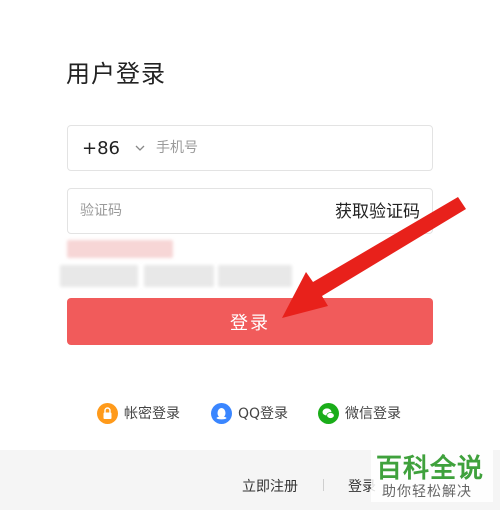 The image size is (500, 510). Describe the element at coordinates (374, 257) in the screenshot. I see `annotation-arrow-icon` at that location.